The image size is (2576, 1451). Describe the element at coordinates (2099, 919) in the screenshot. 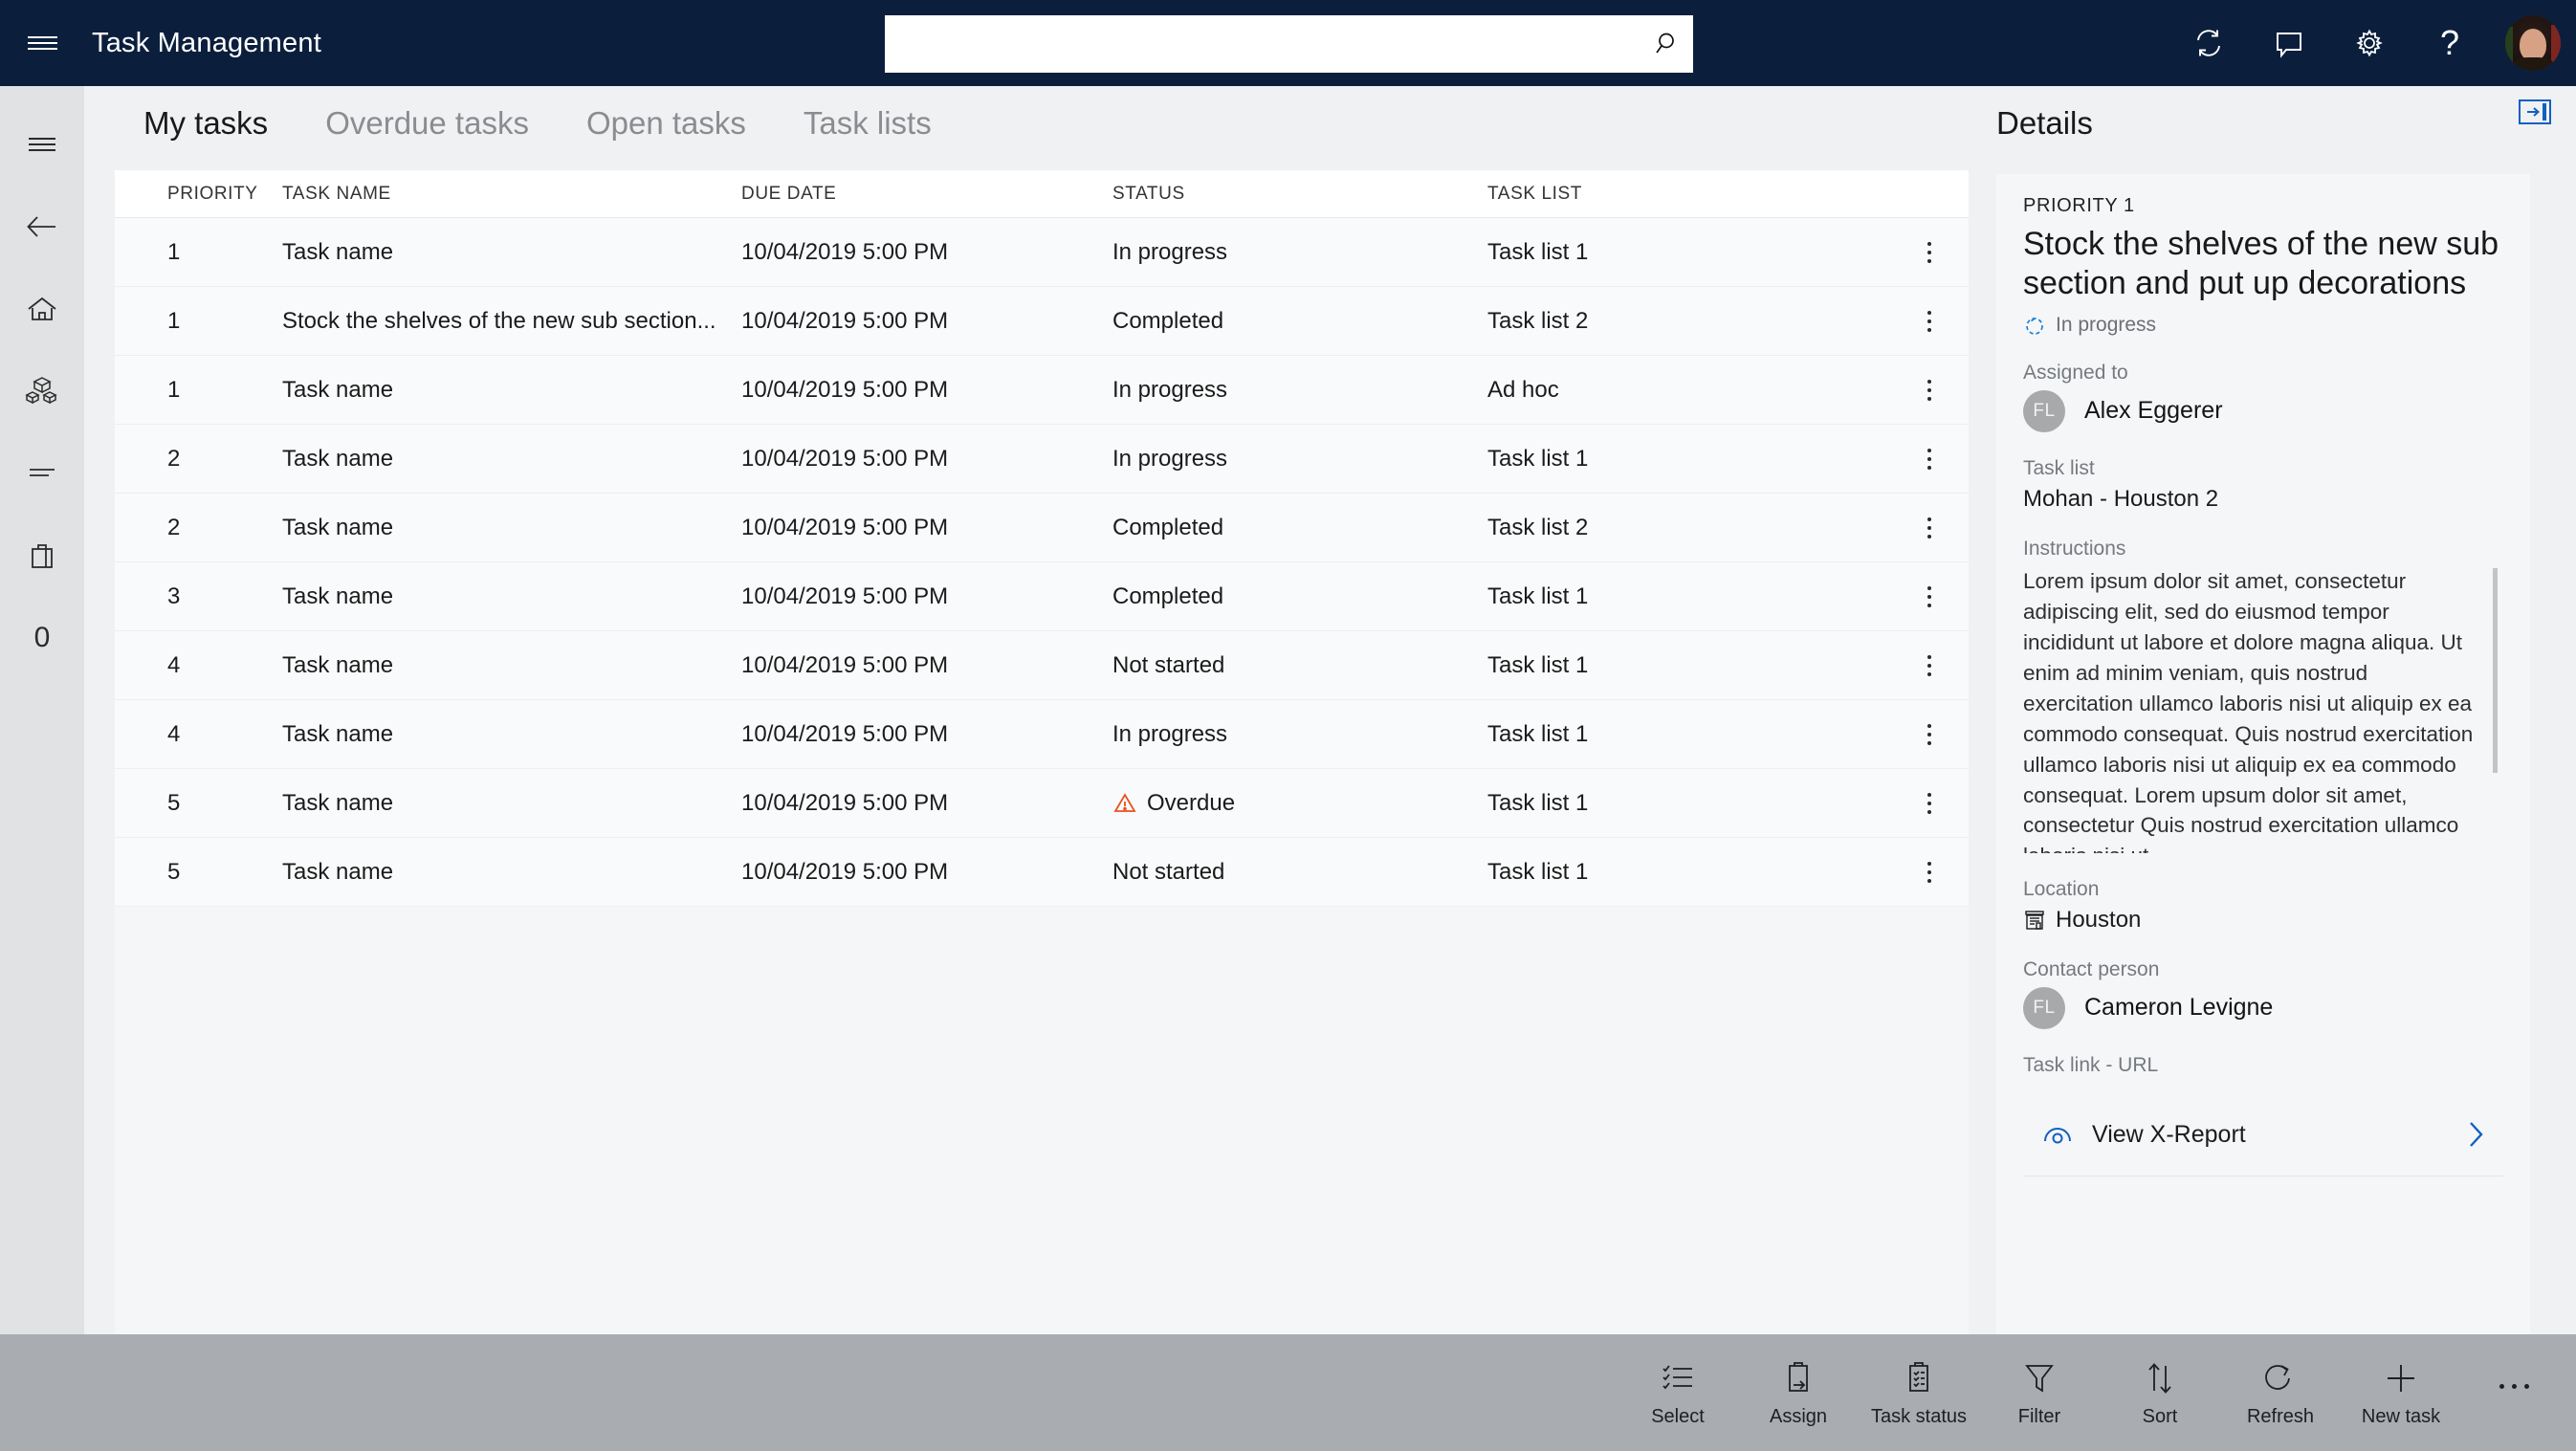

I see `details-location-value: Houston` at that location.